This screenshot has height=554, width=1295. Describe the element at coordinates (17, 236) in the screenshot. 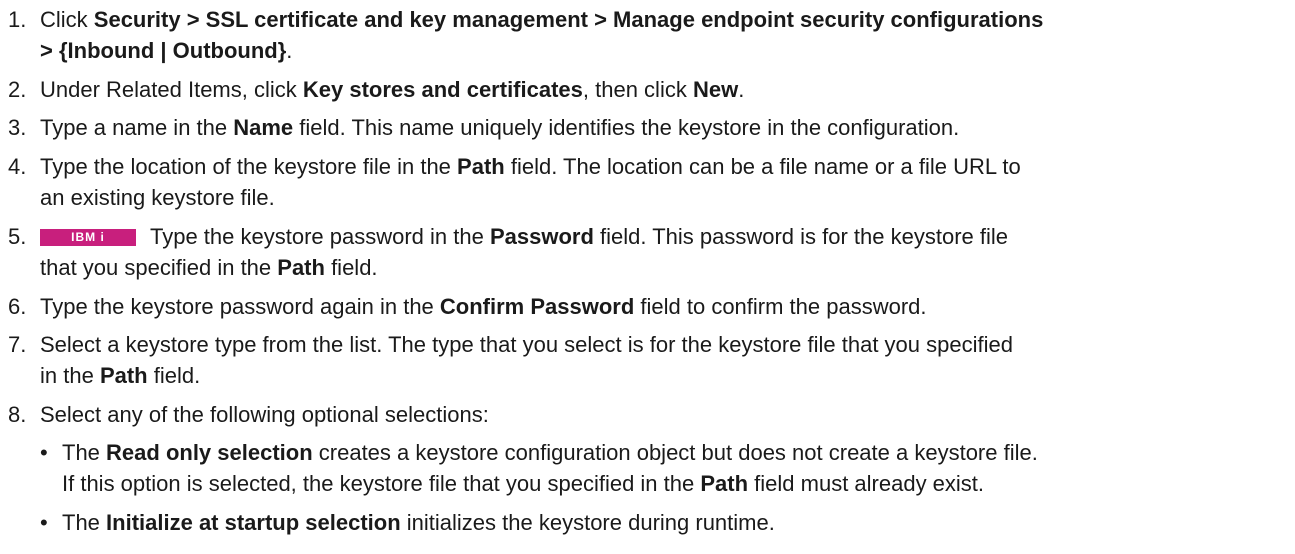

I see `step-number: 5.` at that location.